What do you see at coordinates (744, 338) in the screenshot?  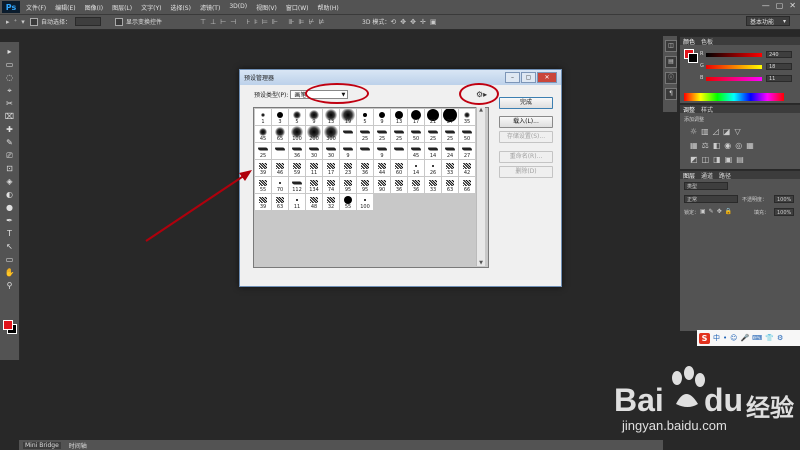 I see `ime-voice-icon: 🎤` at bounding box center [744, 338].